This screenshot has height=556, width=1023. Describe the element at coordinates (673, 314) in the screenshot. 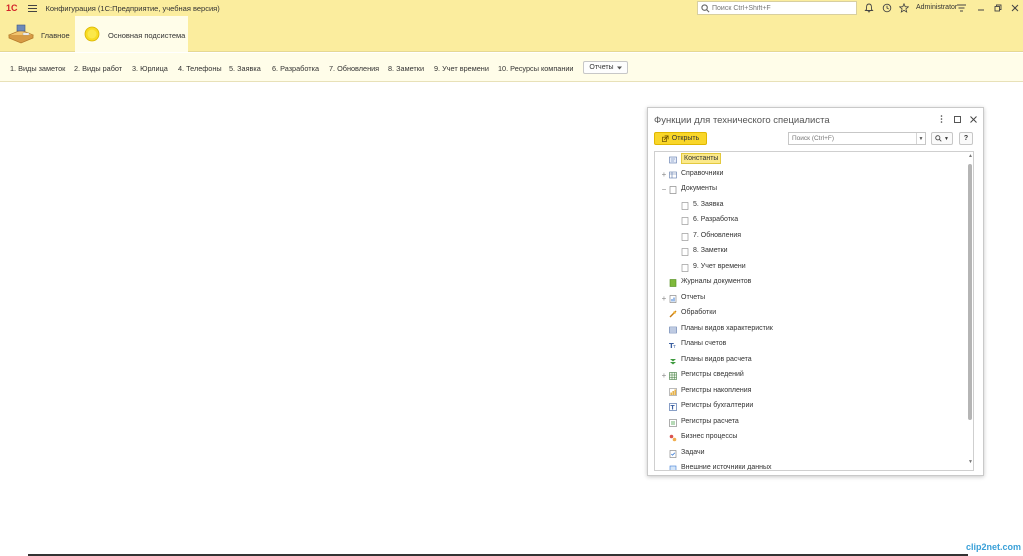

I see `processings-icon` at that location.